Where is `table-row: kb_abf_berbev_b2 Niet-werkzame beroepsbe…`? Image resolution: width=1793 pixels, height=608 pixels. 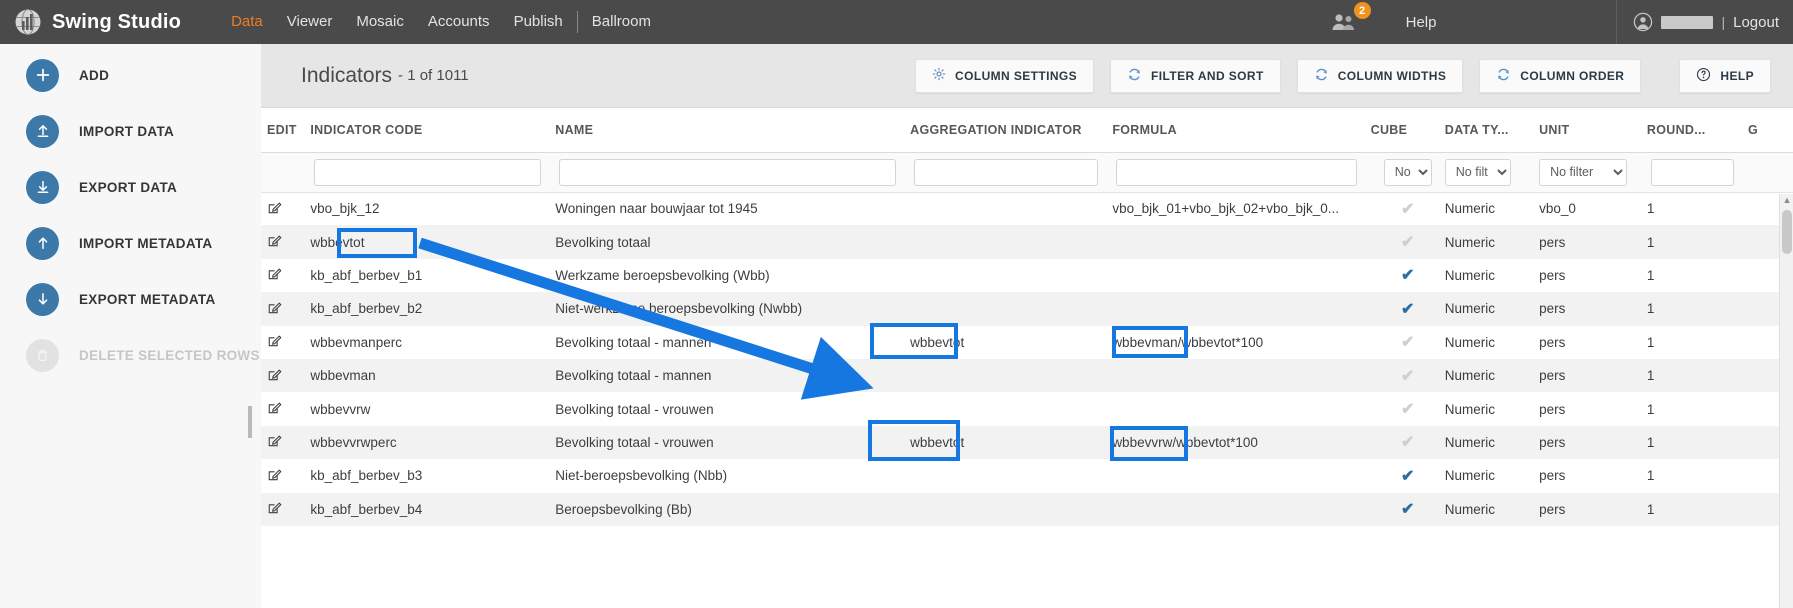 table-row: kb_abf_berbev_b2 Niet-werkzame beroepsbe… is located at coordinates (1027, 309).